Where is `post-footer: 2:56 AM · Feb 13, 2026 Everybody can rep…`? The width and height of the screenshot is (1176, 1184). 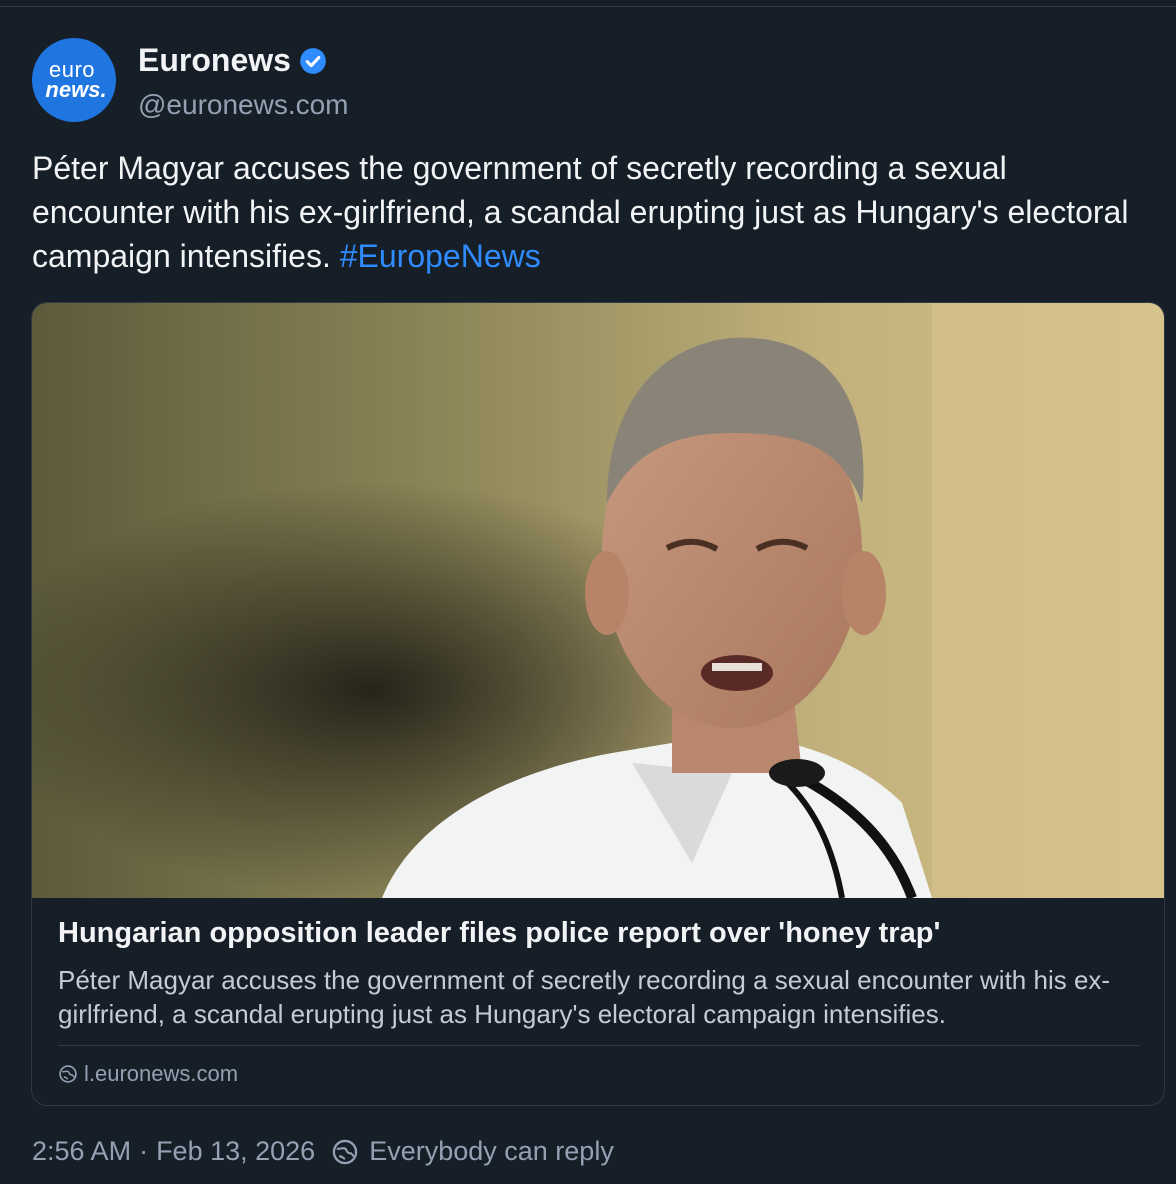 post-footer: 2:56 AM · Feb 13, 2026 Everybody can rep… is located at coordinates (323, 1151).